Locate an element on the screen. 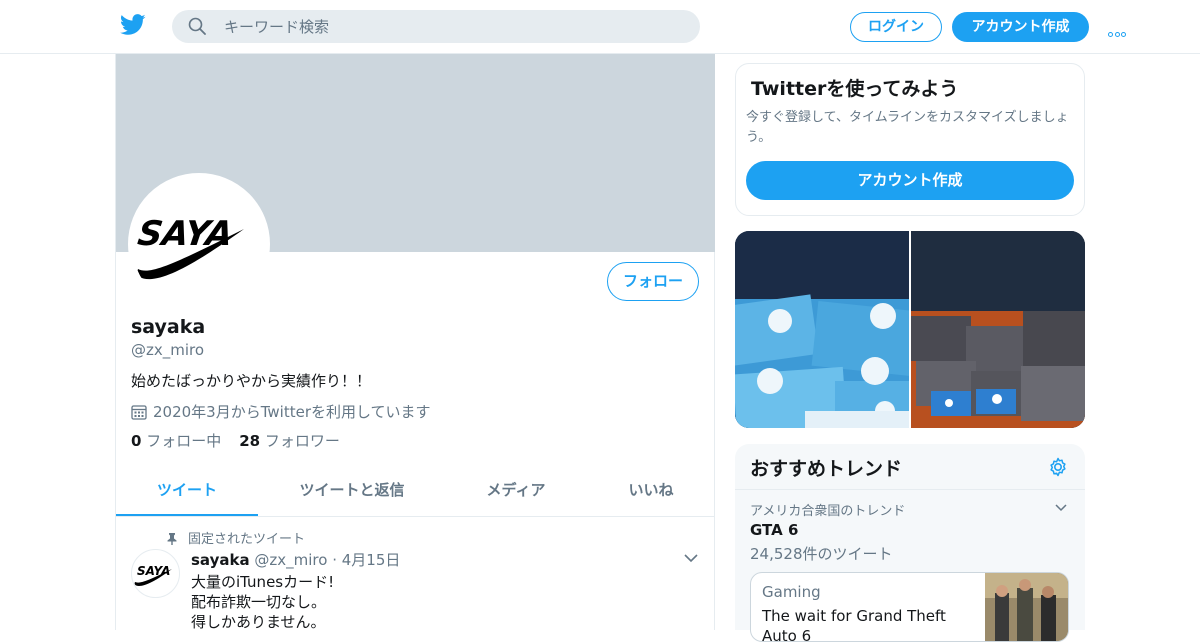  tab-media: メディア is located at coordinates (516, 490).